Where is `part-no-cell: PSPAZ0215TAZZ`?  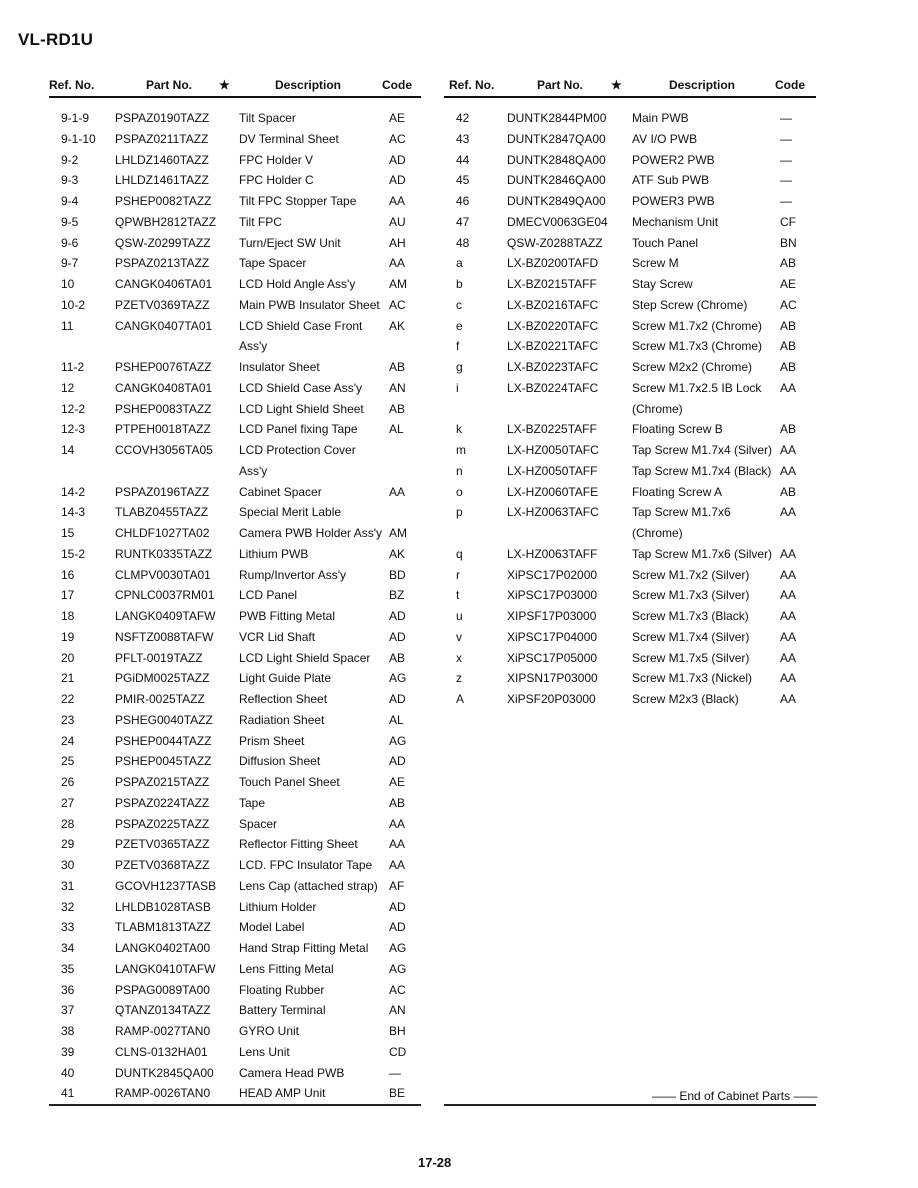
part-no-cell: PSPAZ0215TAZZ is located at coordinates (162, 782).